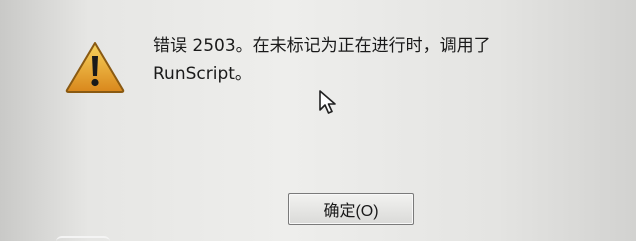  I want to click on partial-control-edge, so click(83, 238).